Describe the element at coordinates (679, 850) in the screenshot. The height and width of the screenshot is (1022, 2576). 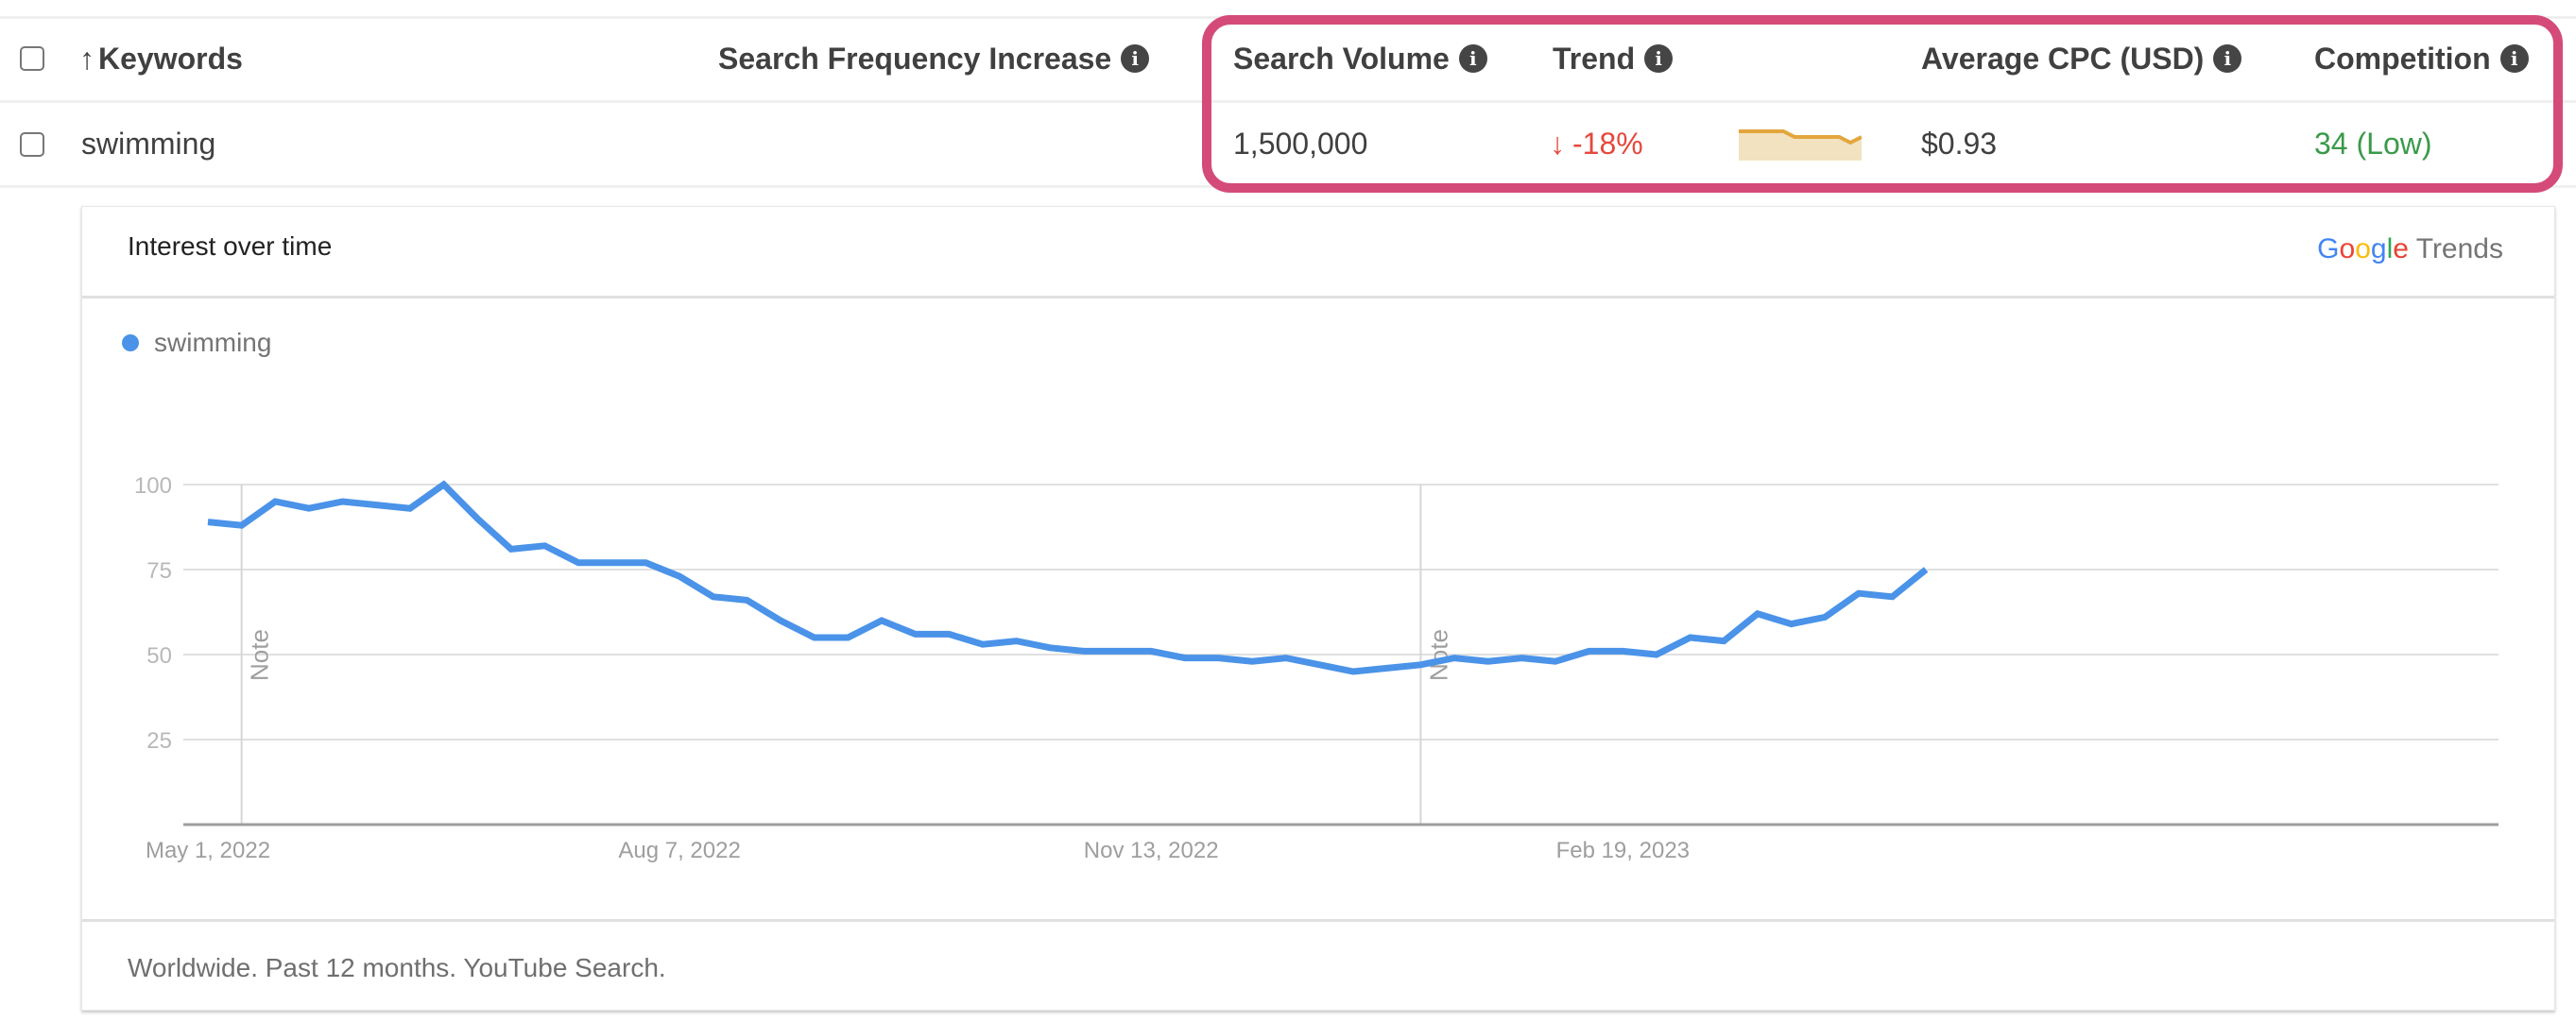
I see `x-tick-label: Aug 7, 2022` at that location.